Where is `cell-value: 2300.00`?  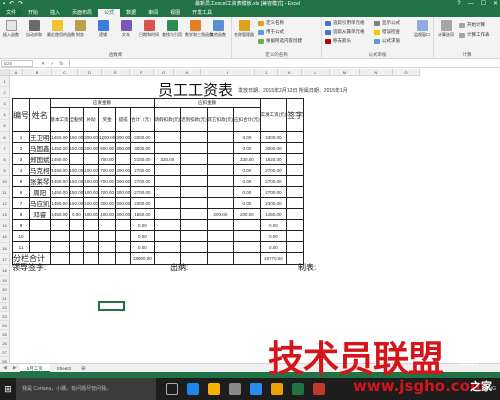
cell-value: 2300.00 is located at coordinates (142, 203).